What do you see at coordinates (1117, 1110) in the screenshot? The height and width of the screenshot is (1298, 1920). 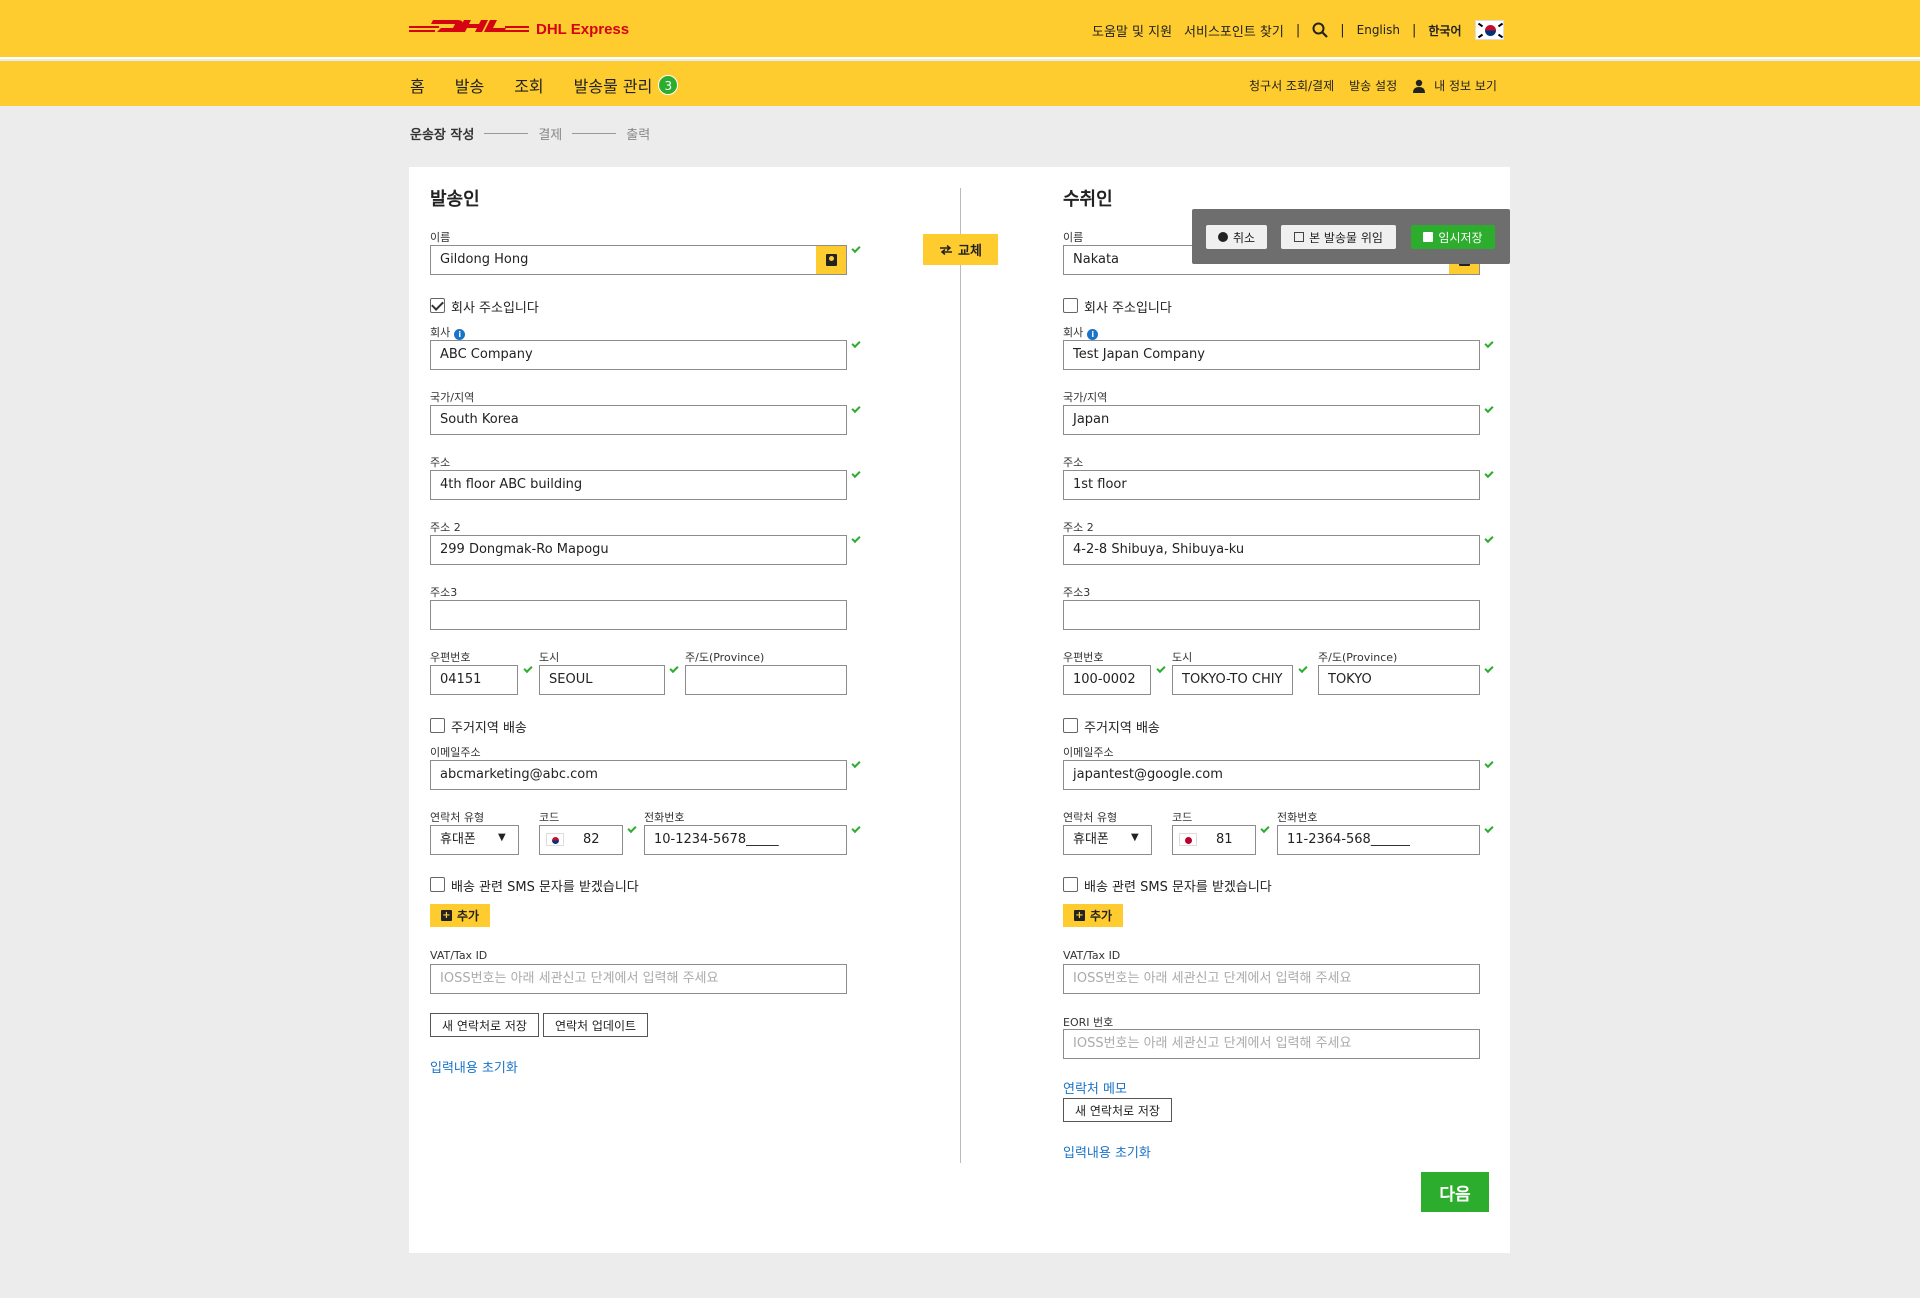 I see `receiver-save-contact-button: 새 연락처로 저장` at bounding box center [1117, 1110].